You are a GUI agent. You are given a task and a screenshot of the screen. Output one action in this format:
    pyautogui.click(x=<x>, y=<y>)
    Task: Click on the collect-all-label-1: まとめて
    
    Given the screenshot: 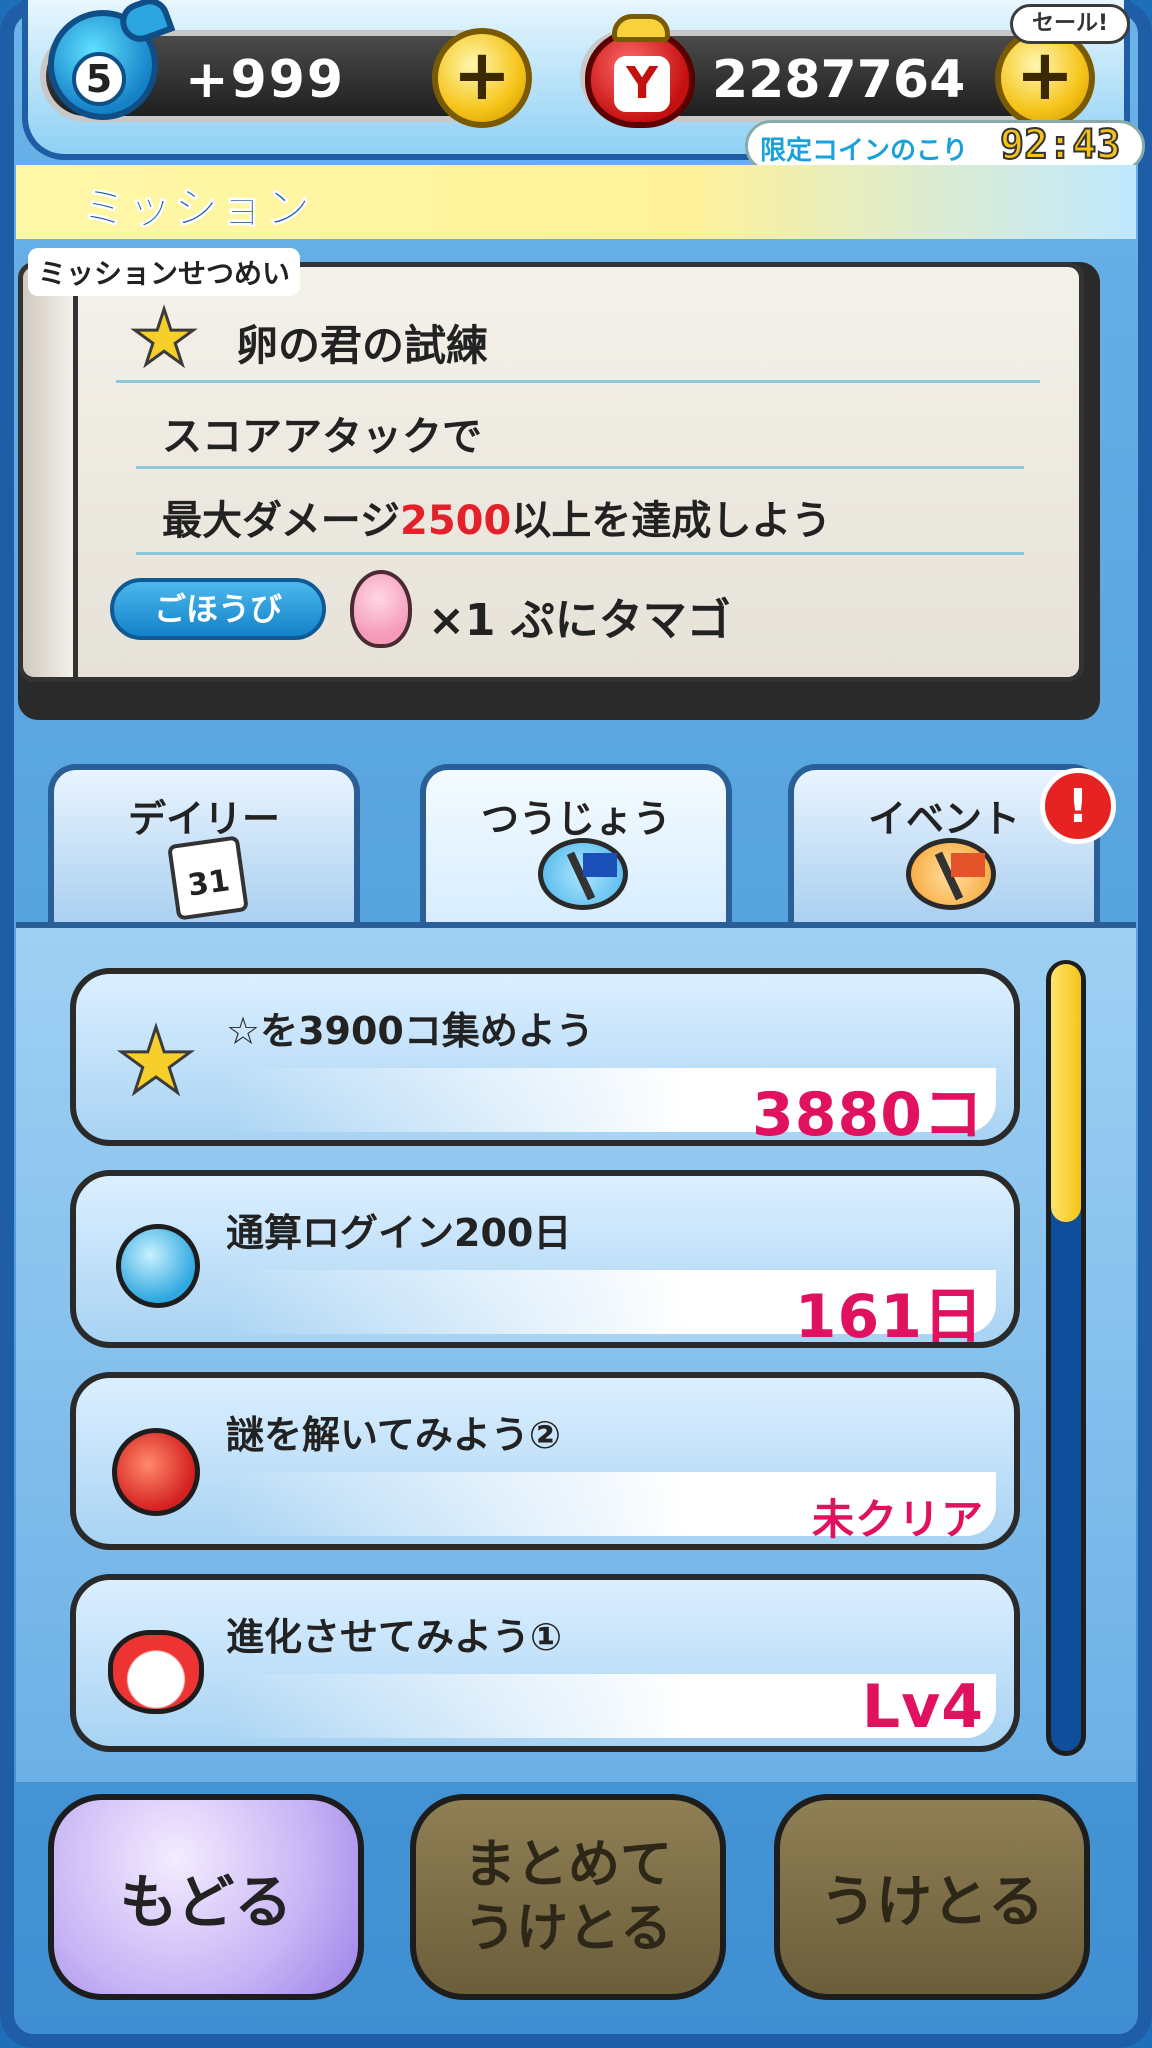 What is the action you would take?
    pyautogui.click(x=567, y=1865)
    